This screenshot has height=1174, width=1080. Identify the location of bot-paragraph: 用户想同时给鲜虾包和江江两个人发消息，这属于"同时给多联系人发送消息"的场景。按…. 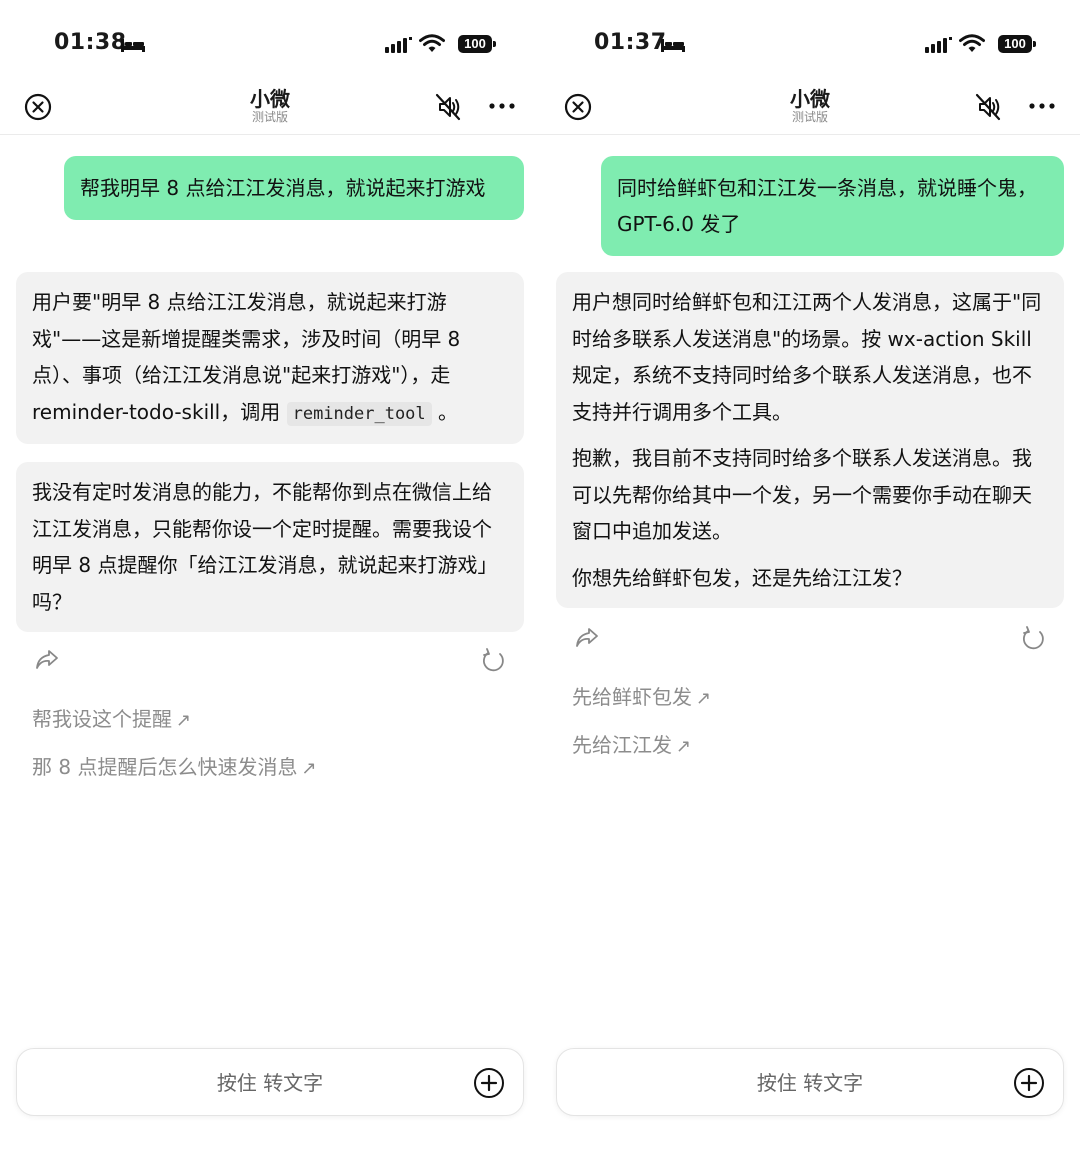
(807, 357).